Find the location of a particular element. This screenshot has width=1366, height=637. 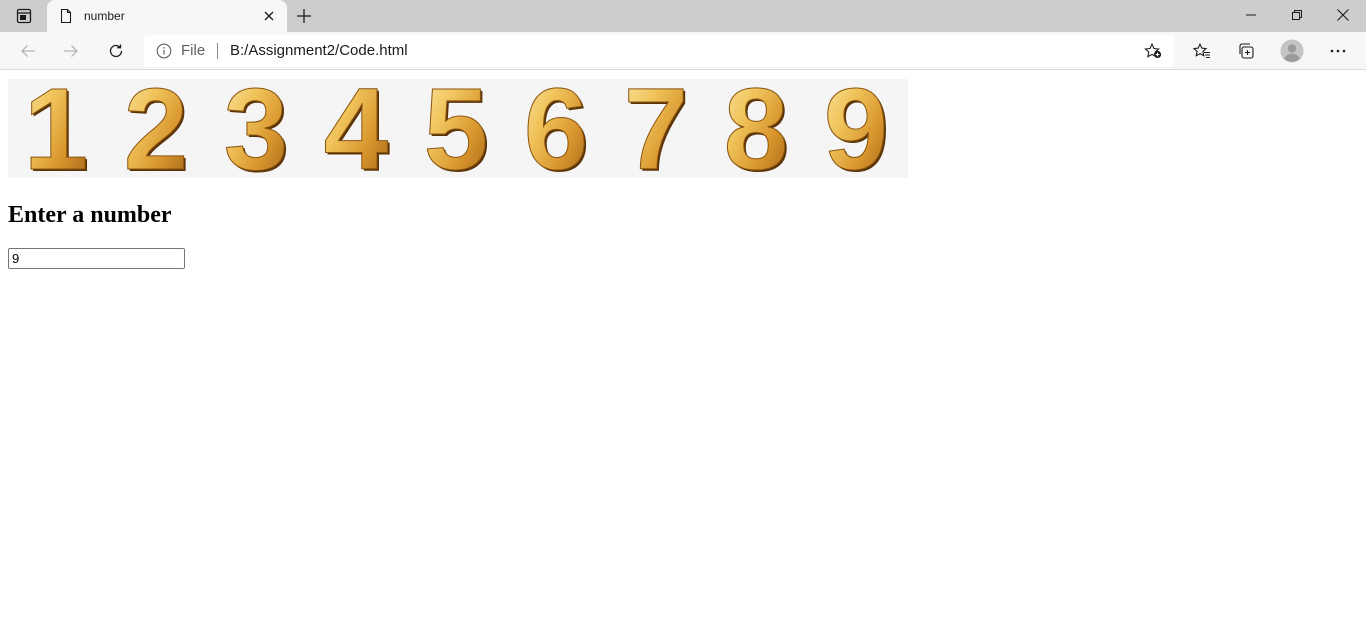

number-input is located at coordinates (96, 258).